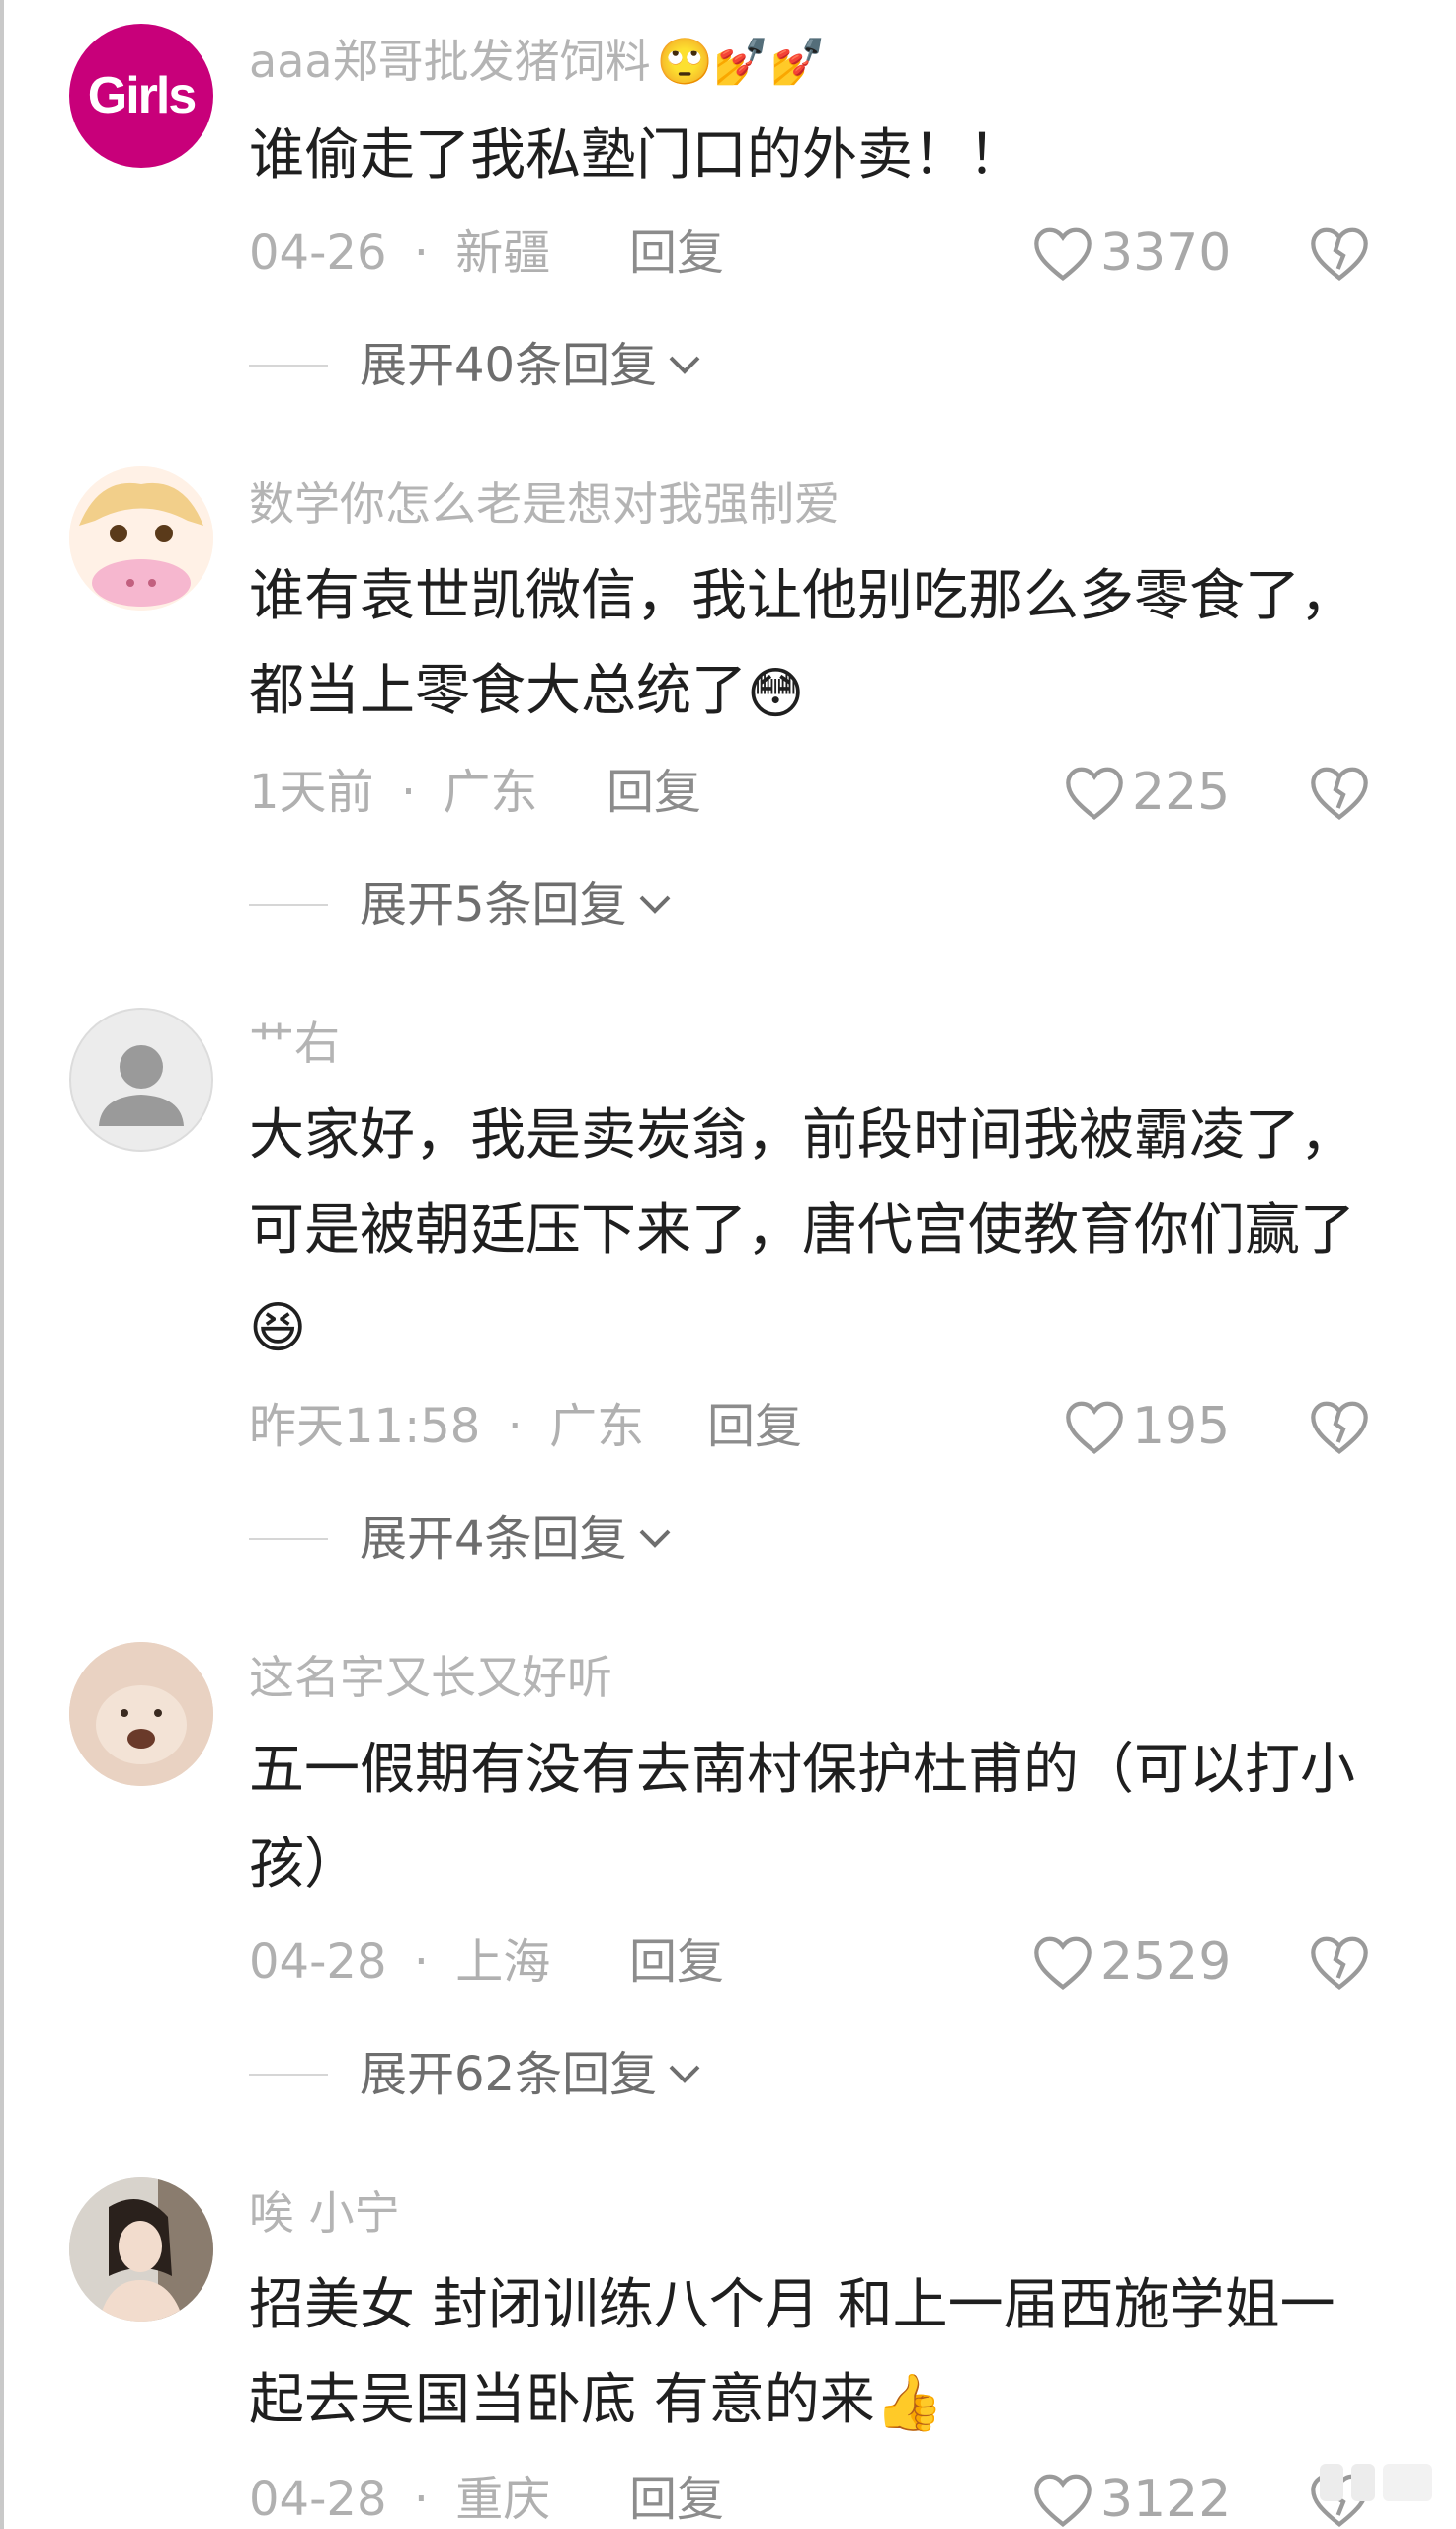 Image resolution: width=1456 pixels, height=2529 pixels. Describe the element at coordinates (503, 253) in the screenshot. I see `comment-location: 新疆` at that location.